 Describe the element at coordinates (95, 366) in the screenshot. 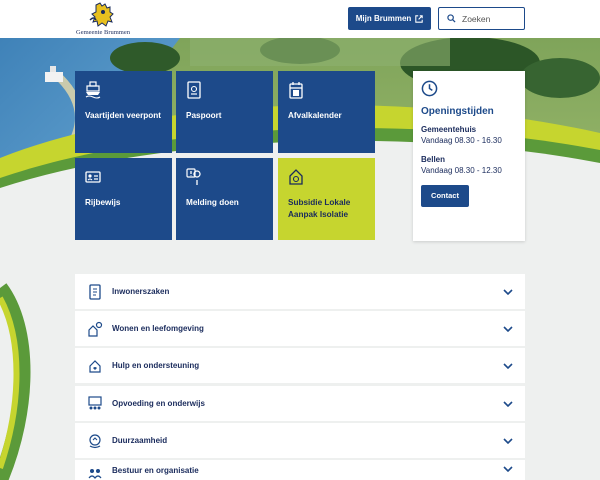

I see `care-house-icon` at that location.